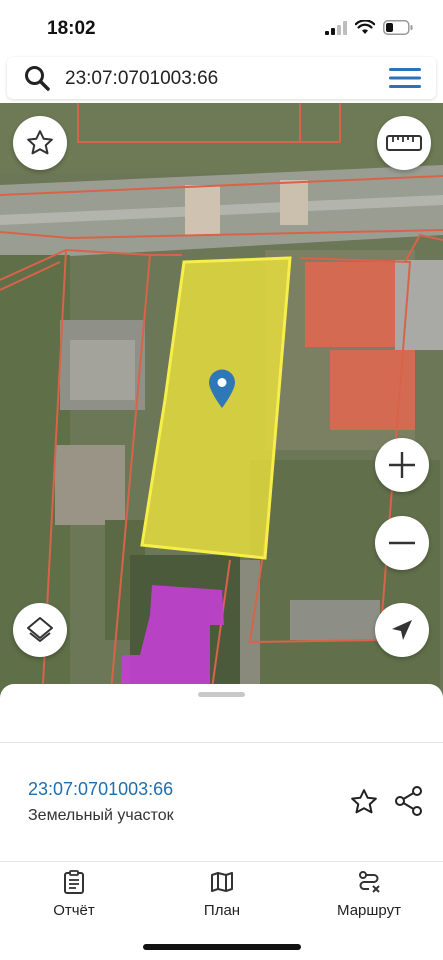 The image size is (443, 960). I want to click on nav-label-plan: План, so click(222, 910).